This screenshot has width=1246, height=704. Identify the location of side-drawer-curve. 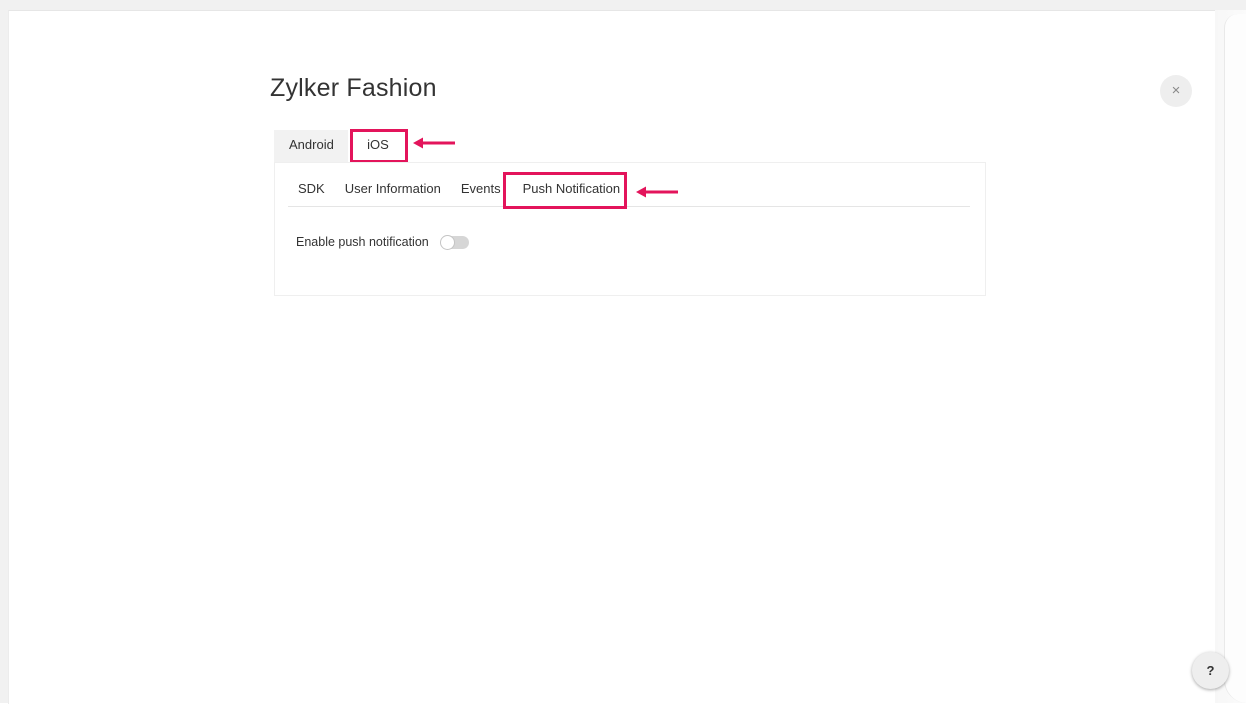
(1235, 358).